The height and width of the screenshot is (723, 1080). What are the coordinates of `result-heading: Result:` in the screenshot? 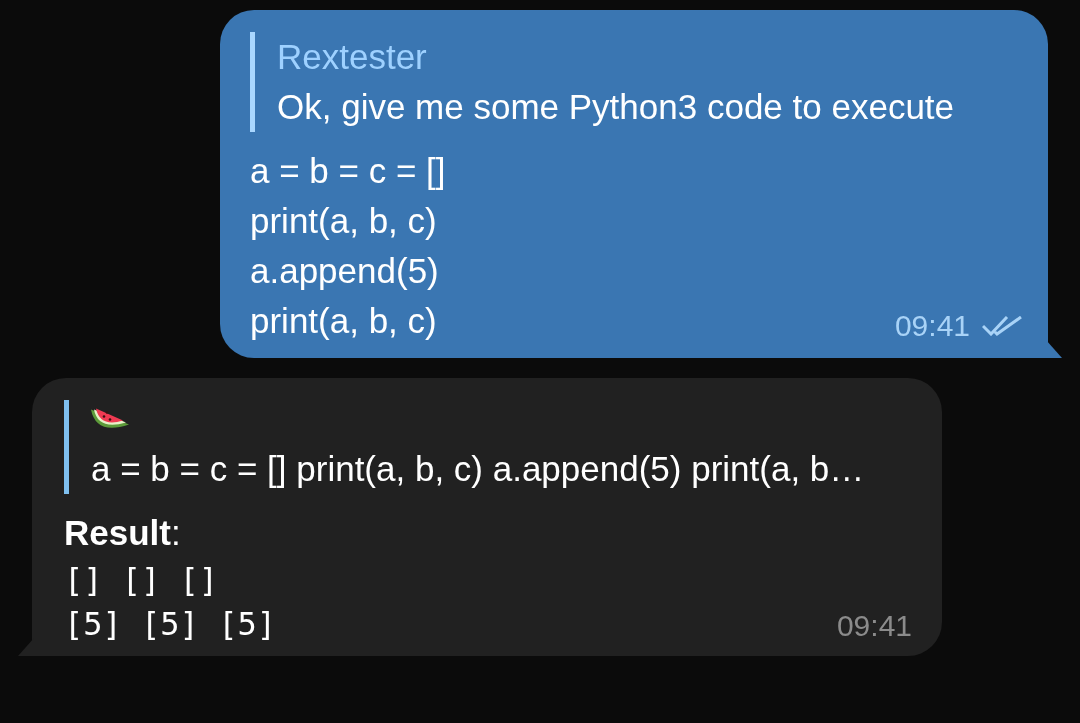 It's located at (122, 533).